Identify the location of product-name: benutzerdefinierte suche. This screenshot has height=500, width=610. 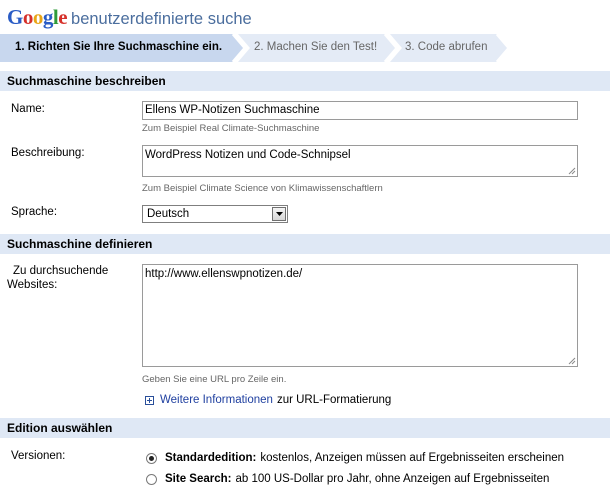
(161, 19).